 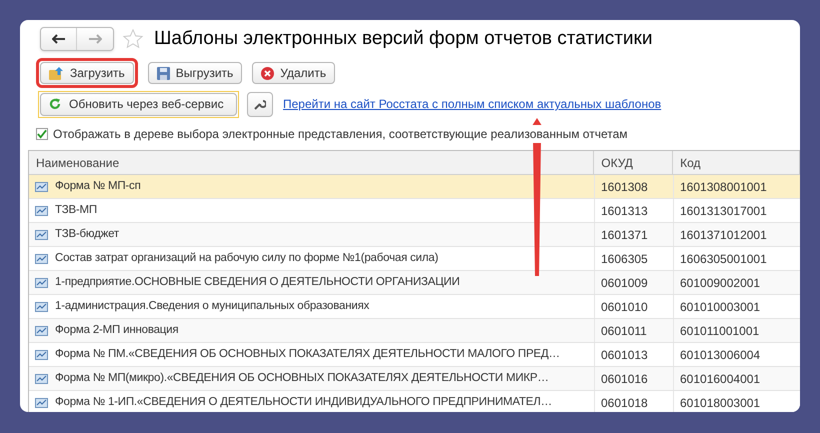 What do you see at coordinates (720, 307) in the screenshot?
I see `table-cell-text: 601010003001` at bounding box center [720, 307].